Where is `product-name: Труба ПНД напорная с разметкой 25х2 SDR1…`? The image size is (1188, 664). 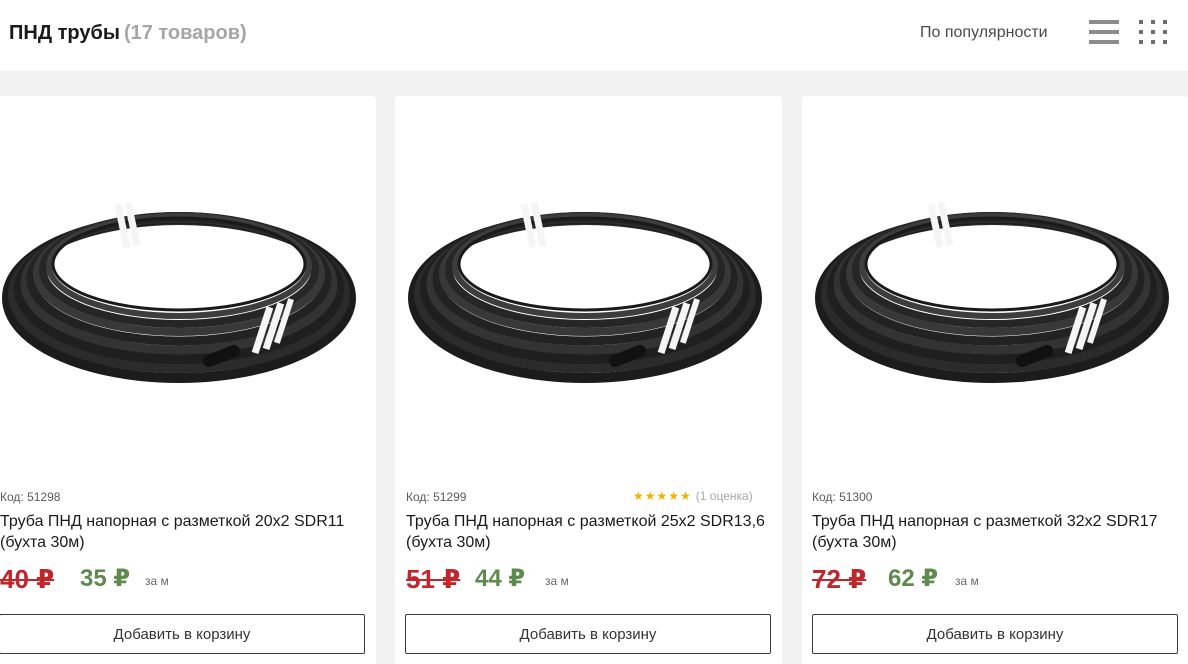
product-name: Труба ПНД напорная с разметкой 25х2 SDR1… is located at coordinates (591, 532).